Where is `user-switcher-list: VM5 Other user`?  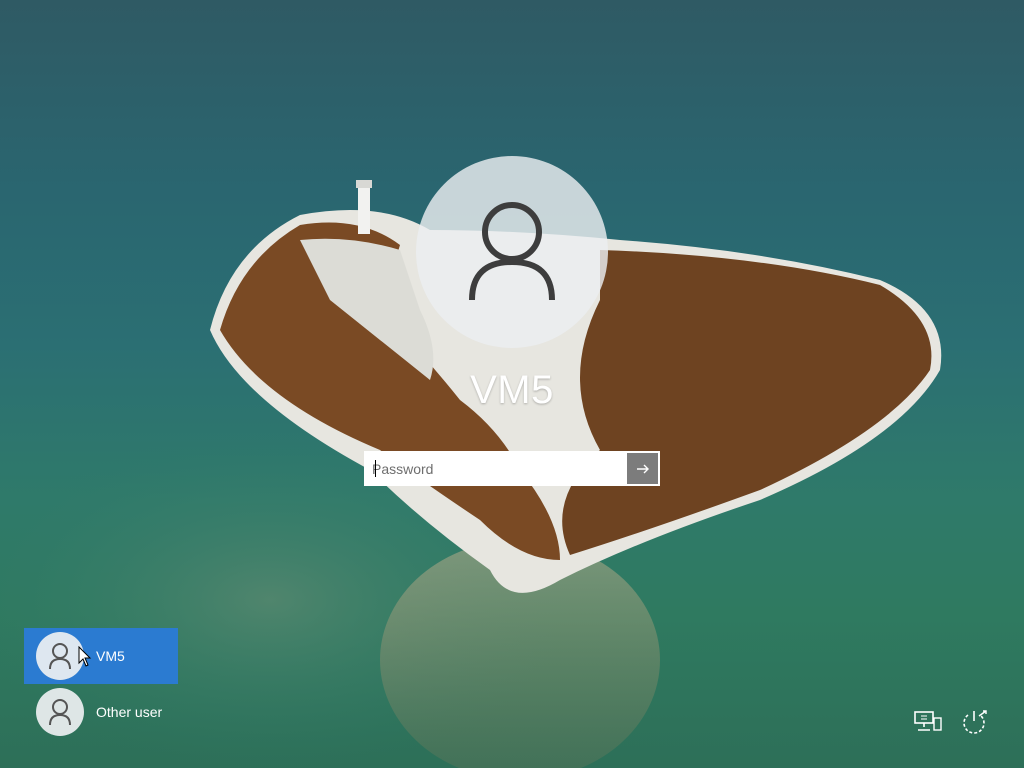
user-switcher-list: VM5 Other user is located at coordinates (124, 684).